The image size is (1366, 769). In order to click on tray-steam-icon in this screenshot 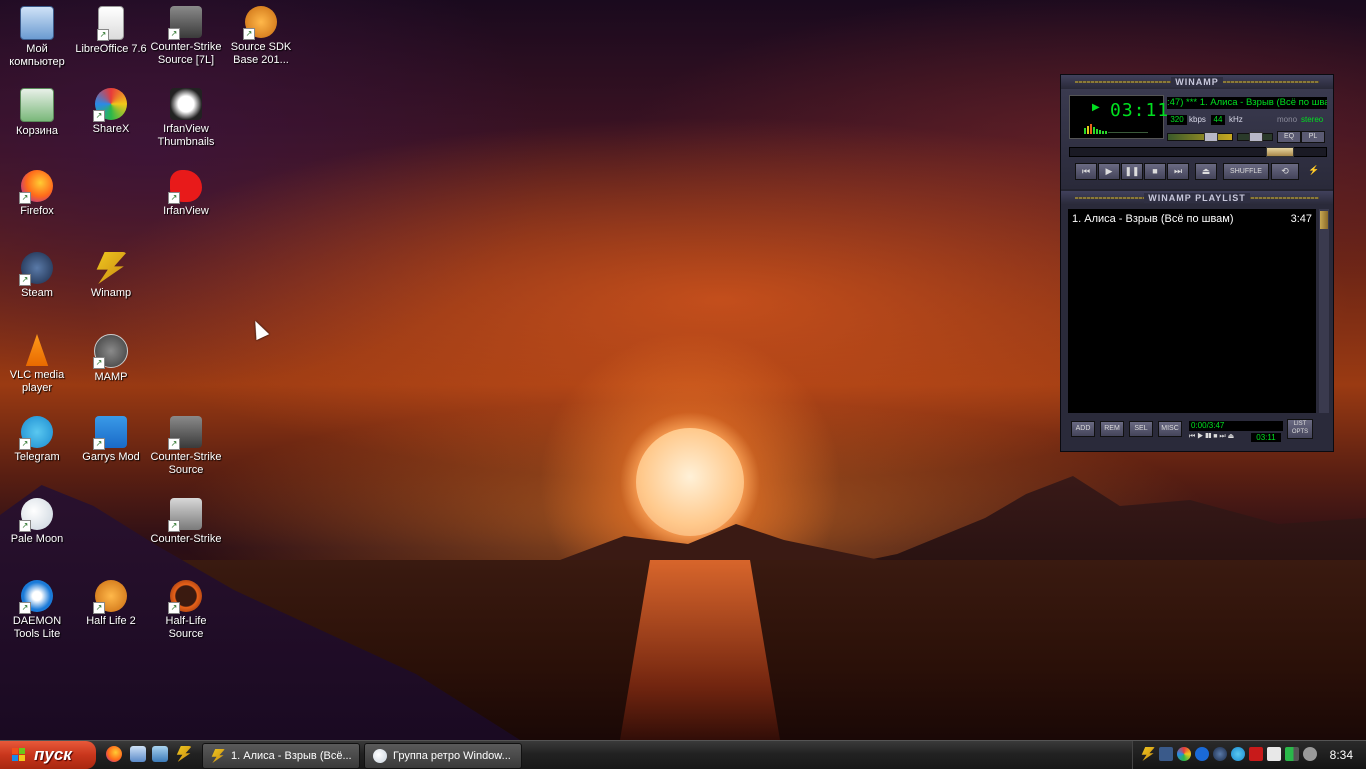, I will do `click(1220, 754)`.